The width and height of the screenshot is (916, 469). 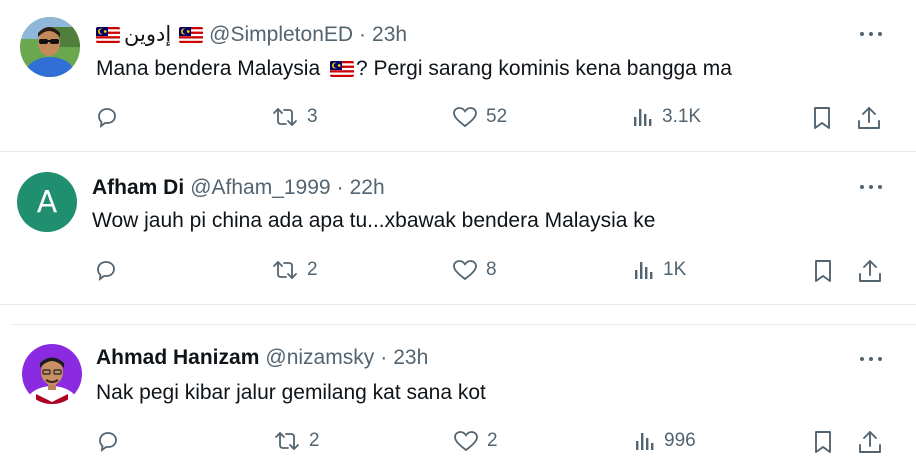 What do you see at coordinates (319, 358) in the screenshot?
I see `user-handle: @nizamsky` at bounding box center [319, 358].